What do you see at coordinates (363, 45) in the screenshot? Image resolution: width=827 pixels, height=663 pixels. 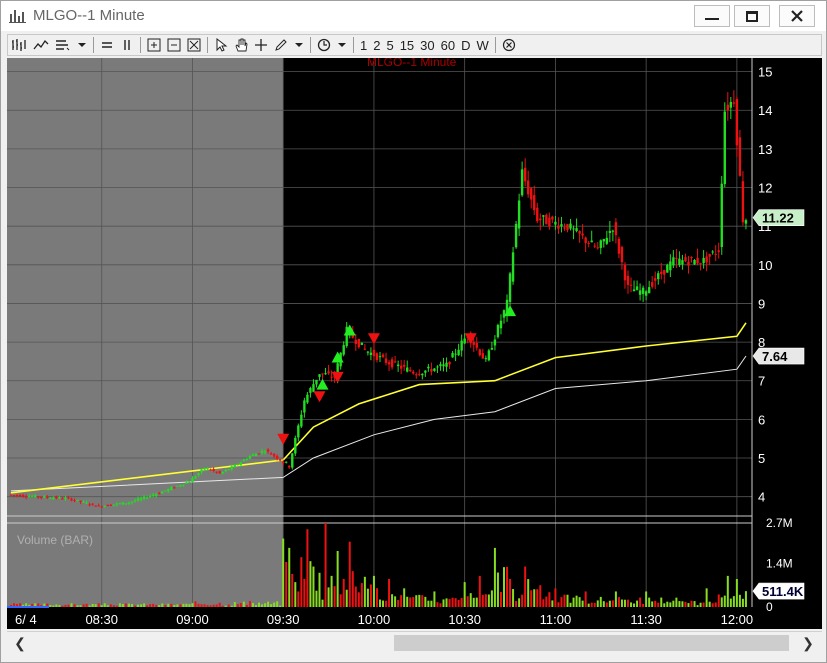 I see `interval-button-1: 1` at bounding box center [363, 45].